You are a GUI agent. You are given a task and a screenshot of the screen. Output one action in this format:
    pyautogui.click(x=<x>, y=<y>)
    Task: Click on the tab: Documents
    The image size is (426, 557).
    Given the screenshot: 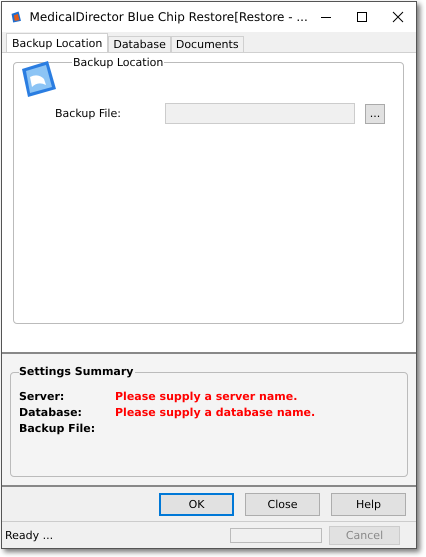 What is the action you would take?
    pyautogui.click(x=207, y=44)
    